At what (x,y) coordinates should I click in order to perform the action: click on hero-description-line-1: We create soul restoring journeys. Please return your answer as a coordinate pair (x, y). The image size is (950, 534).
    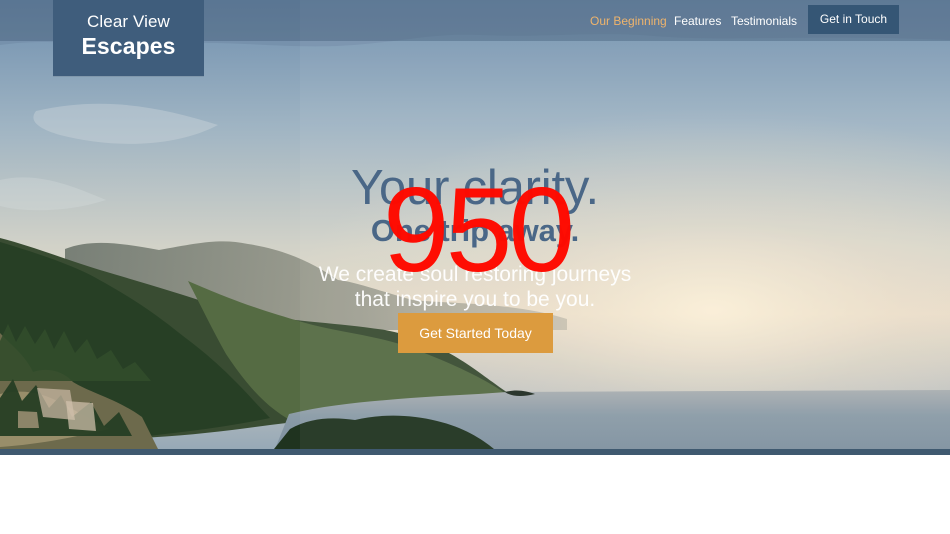
    Looking at the image, I should click on (475, 274).